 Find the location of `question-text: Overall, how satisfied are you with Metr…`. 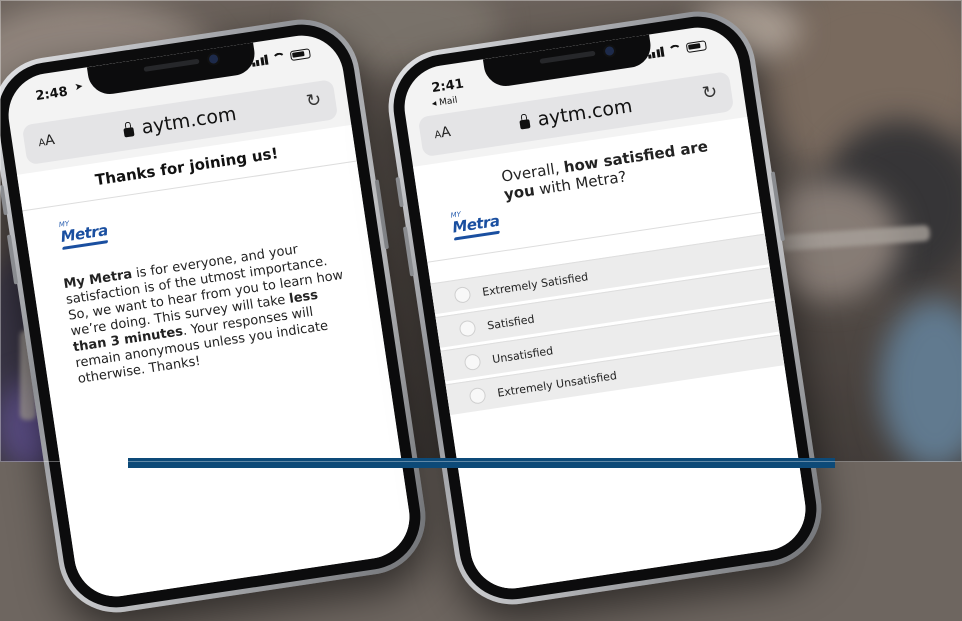

question-text: Overall, how satisfied are you with Metr… is located at coordinates (604, 170).